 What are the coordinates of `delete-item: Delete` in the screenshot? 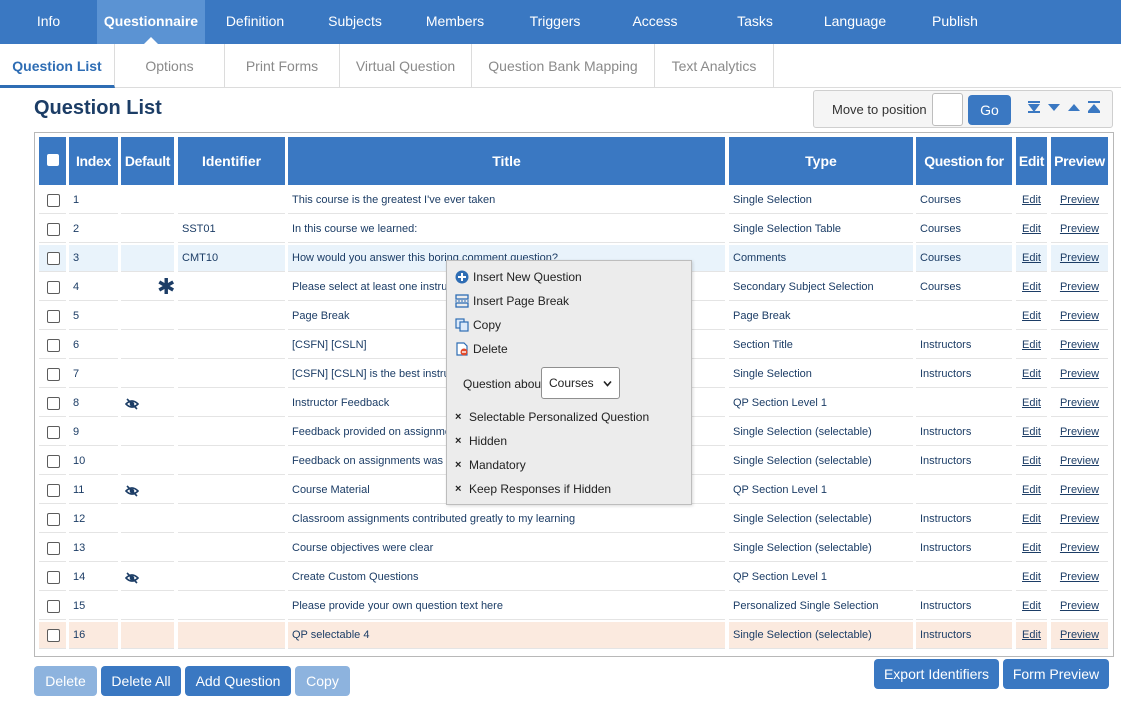 It's located at (490, 349).